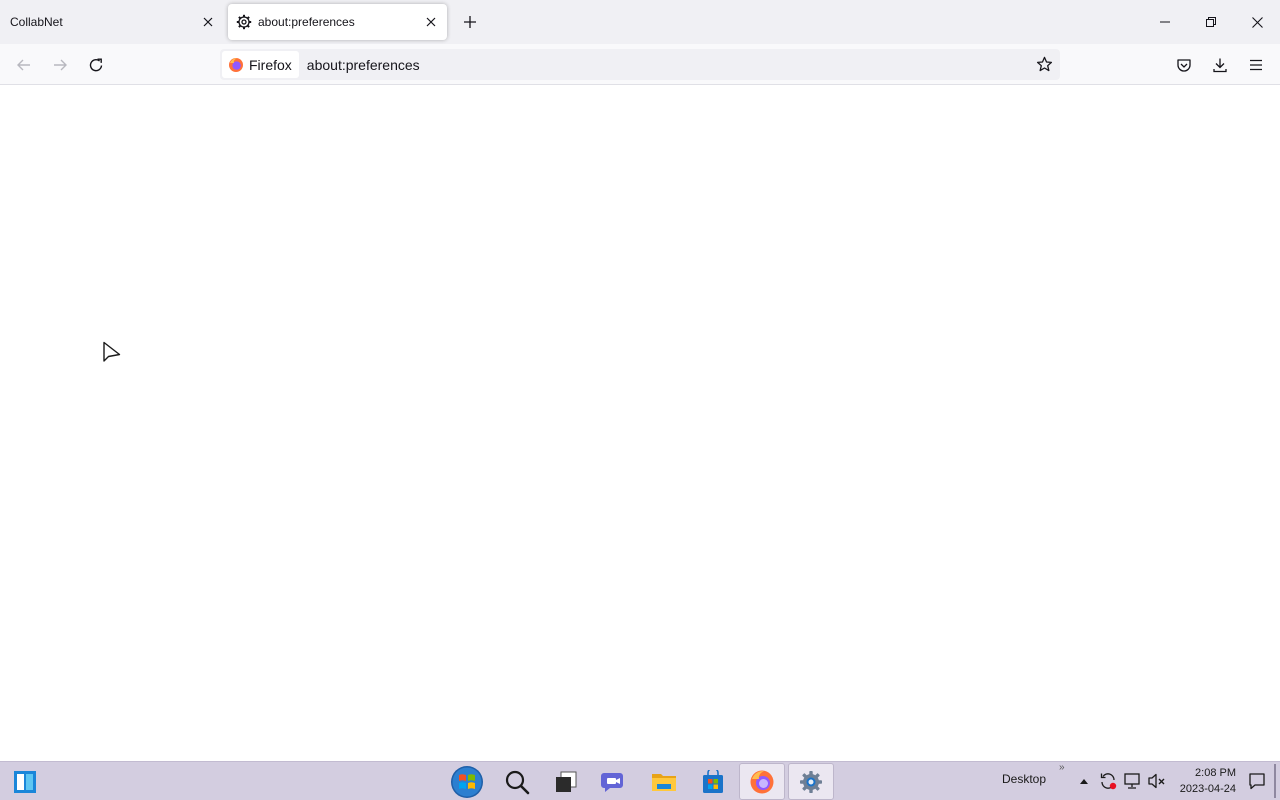  I want to click on tab-preferences: about:preferences, so click(337, 22).